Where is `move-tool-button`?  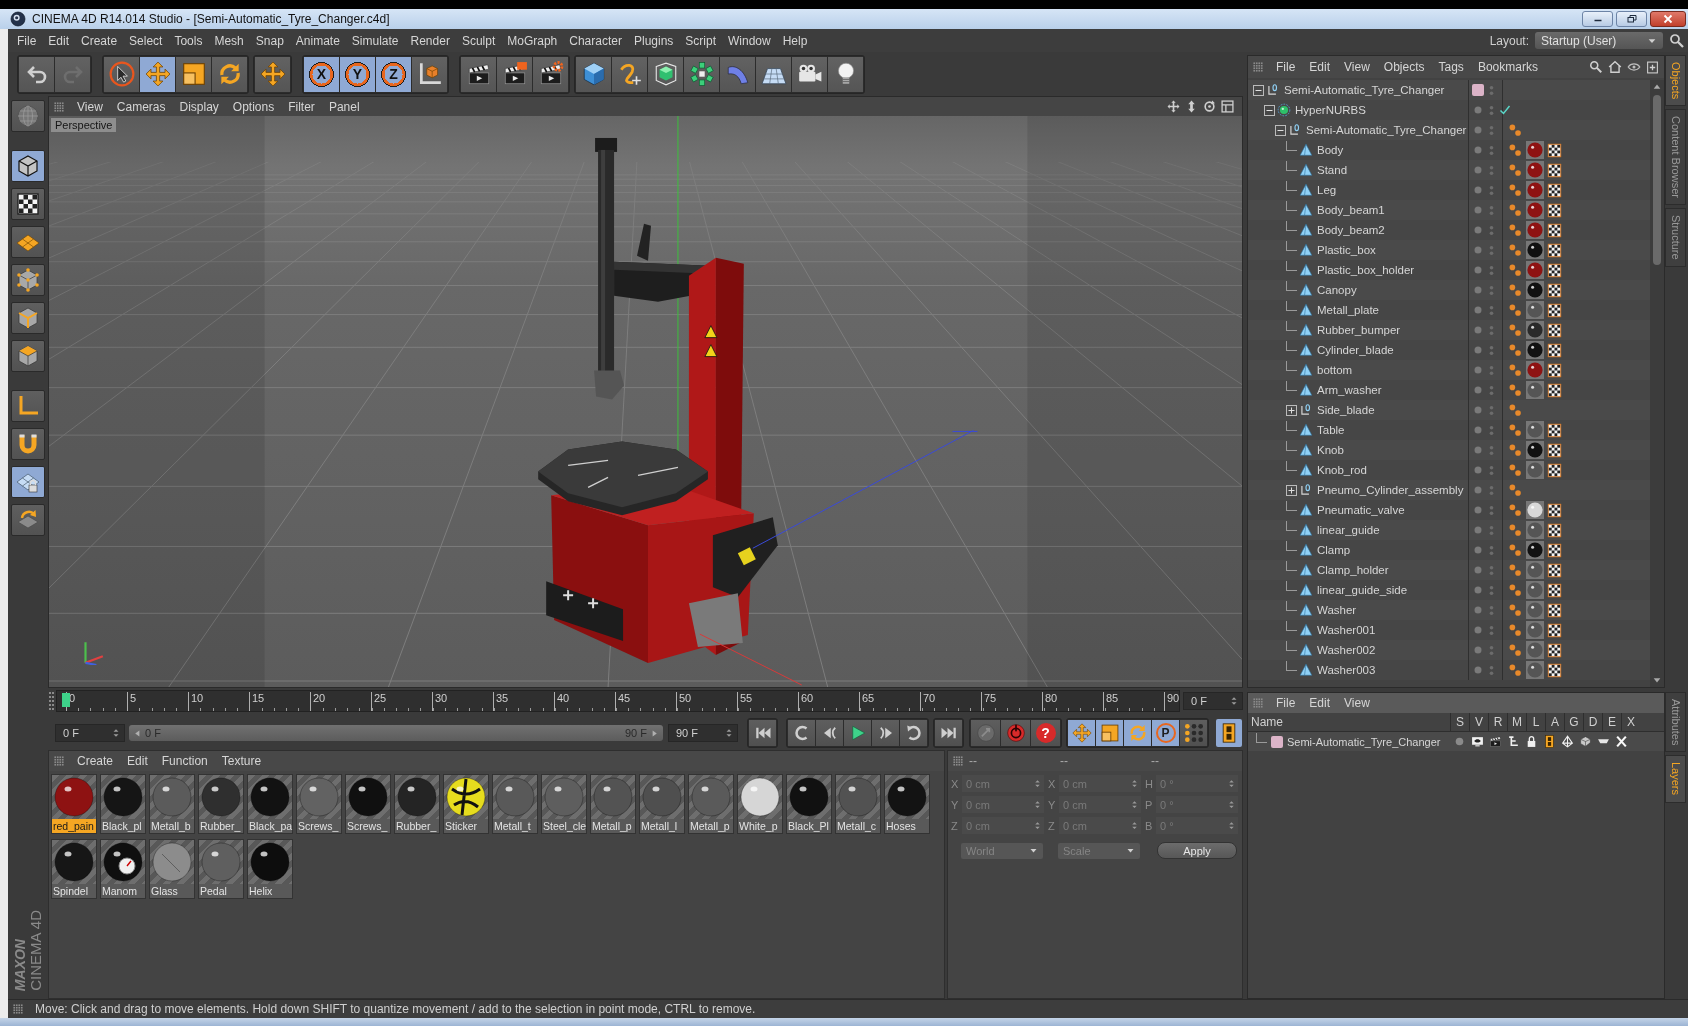
move-tool-button is located at coordinates (157, 74).